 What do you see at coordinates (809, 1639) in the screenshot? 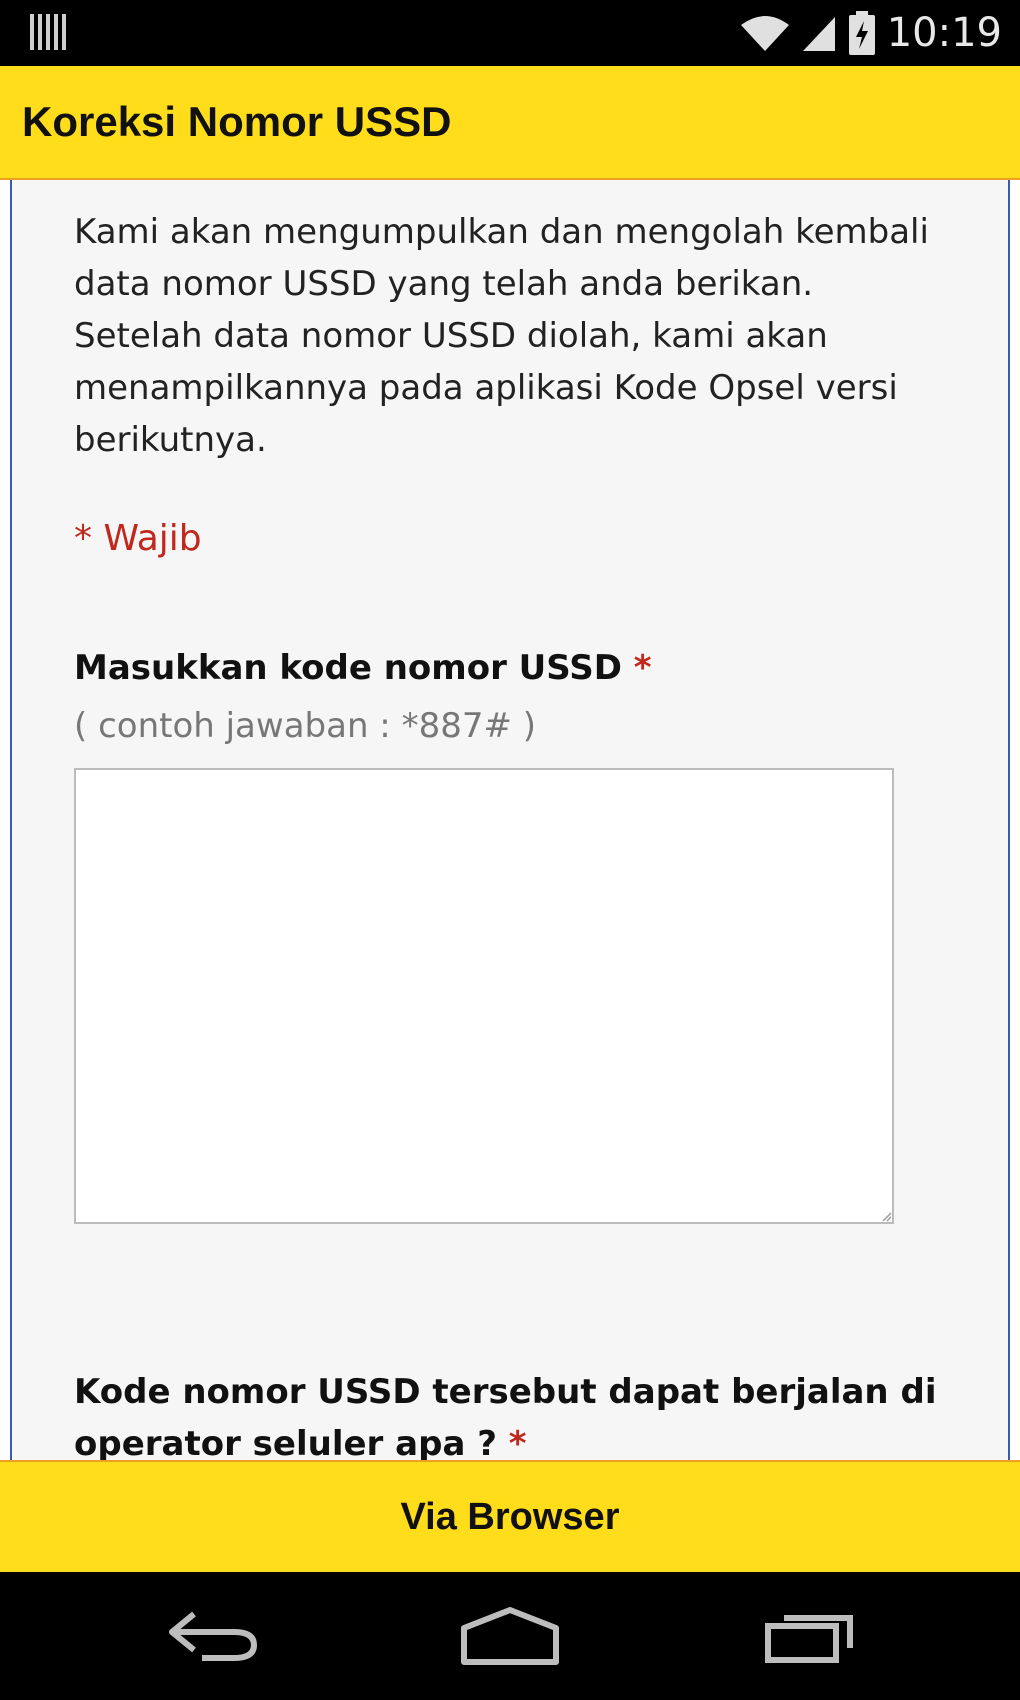
I see `recent-apps-icon` at bounding box center [809, 1639].